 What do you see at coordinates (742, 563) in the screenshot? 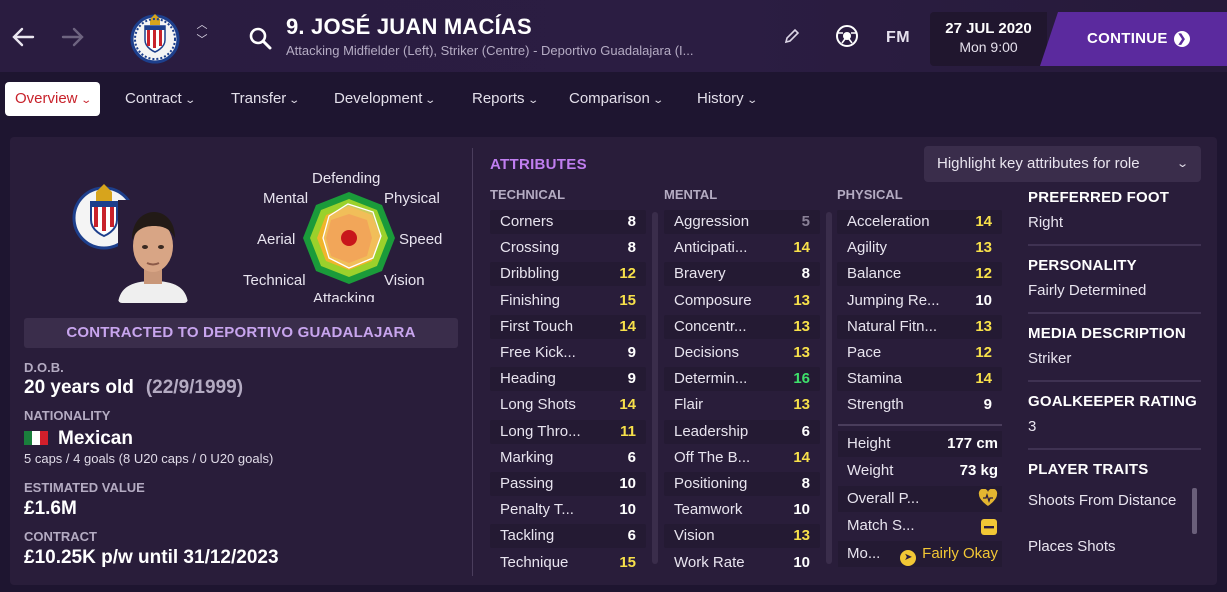
I see `attribute-row: Work Rate 10` at bounding box center [742, 563].